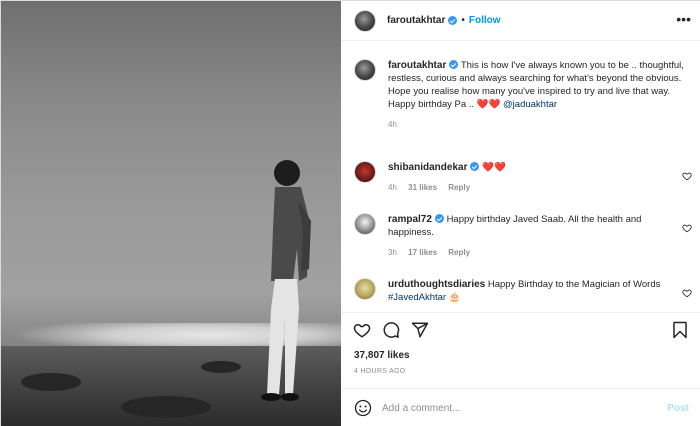 Image resolution: width=700 pixels, height=426 pixels. Describe the element at coordinates (417, 65) in the screenshot. I see `caption-username: faroutakhtar` at that location.